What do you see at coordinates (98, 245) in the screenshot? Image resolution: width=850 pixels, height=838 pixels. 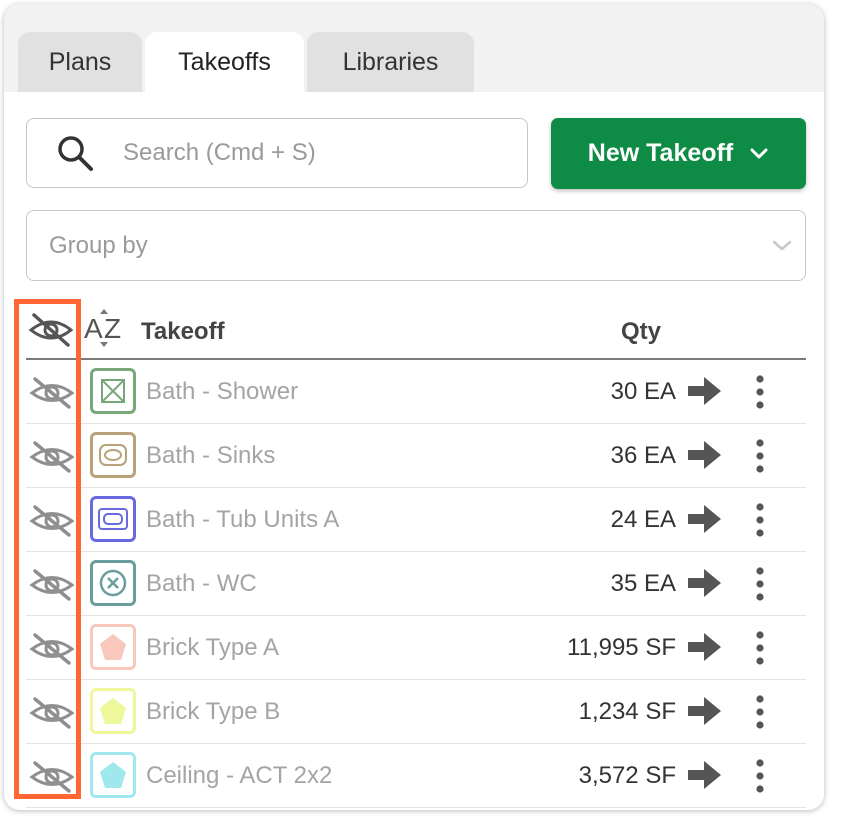 I see `group-by-placeholder: Group by` at bounding box center [98, 245].